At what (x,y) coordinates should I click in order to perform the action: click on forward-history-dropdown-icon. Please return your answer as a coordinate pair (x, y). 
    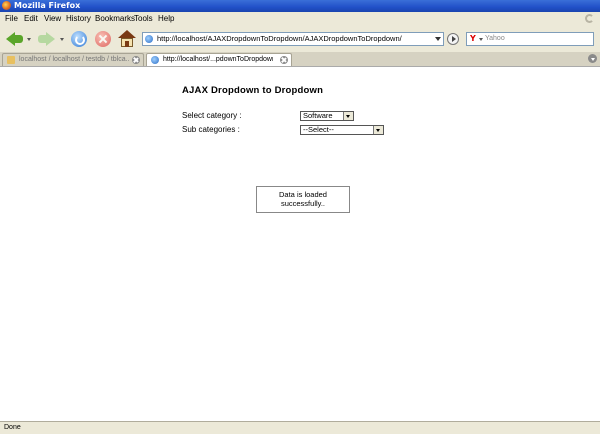
    Looking at the image, I should click on (62, 39).